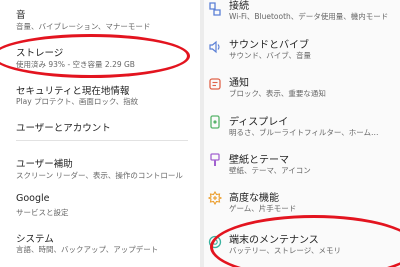 Image resolution: width=400 pixels, height=267 pixels. I want to click on settings-item-users-accounts: ユーザーとアカウント, so click(100, 125).